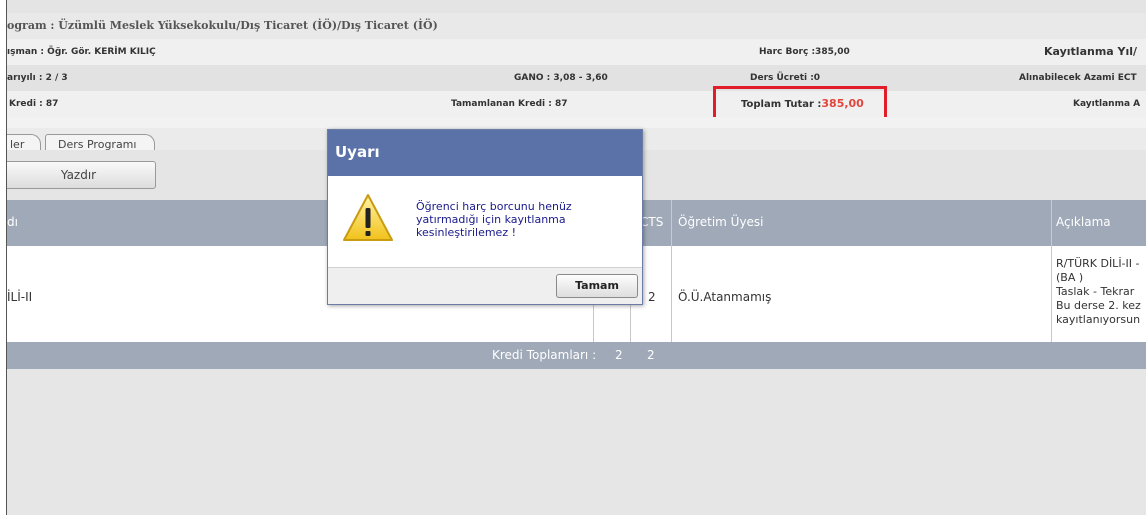 This screenshot has width=1146, height=515. I want to click on course-fee-text: Ders Ücreti :0, so click(785, 78).